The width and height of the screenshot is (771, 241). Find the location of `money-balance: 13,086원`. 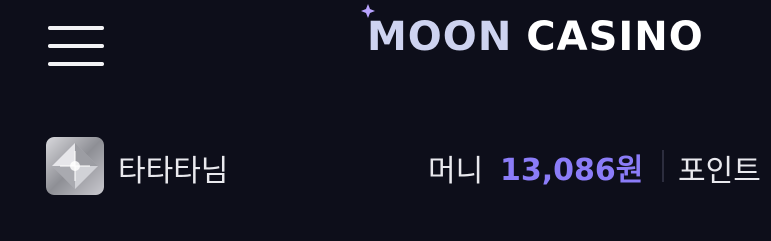

money-balance: 13,086원 is located at coordinates (571, 167).